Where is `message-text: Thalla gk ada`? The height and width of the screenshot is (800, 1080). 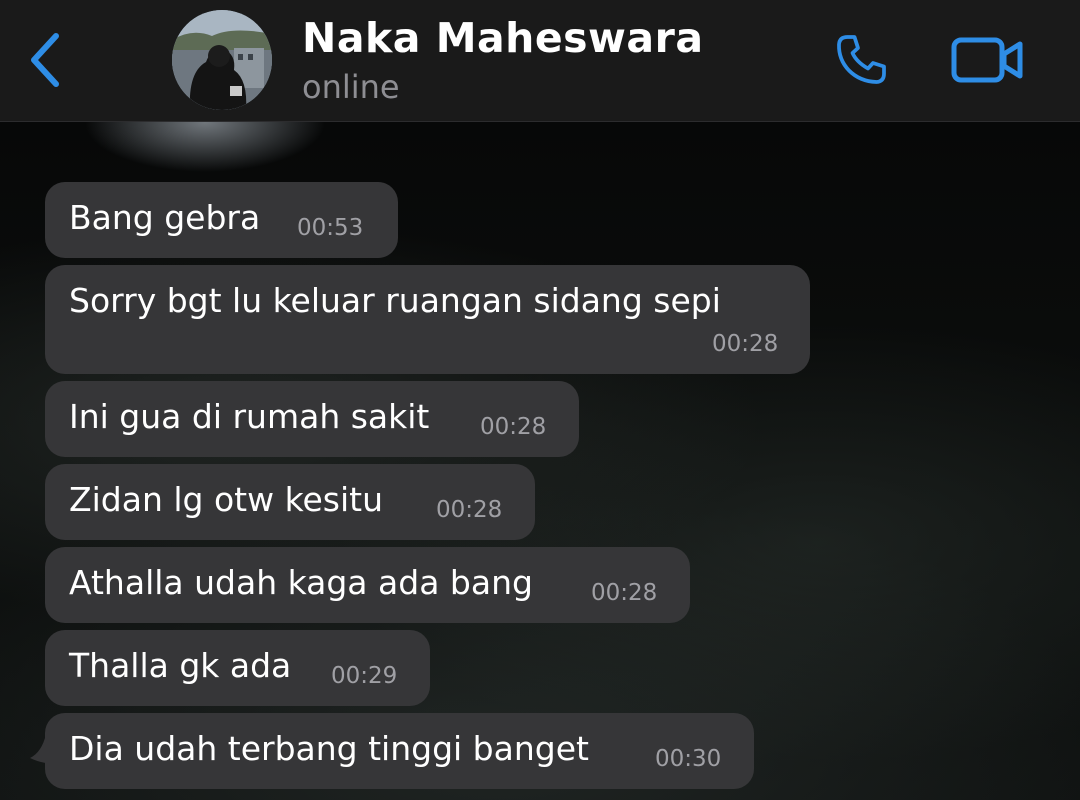 message-text: Thalla gk ada is located at coordinates (180, 665).